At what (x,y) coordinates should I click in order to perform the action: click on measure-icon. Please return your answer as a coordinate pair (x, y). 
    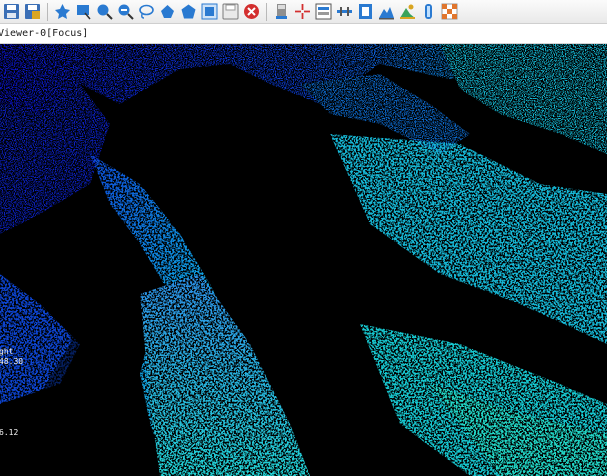
    Looking at the image, I should click on (281, 12).